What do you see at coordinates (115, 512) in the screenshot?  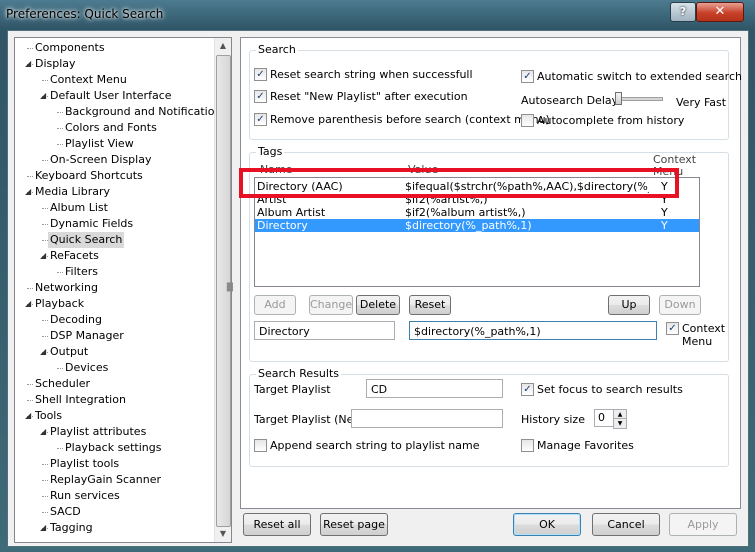 I see `tree-item: SACD` at bounding box center [115, 512].